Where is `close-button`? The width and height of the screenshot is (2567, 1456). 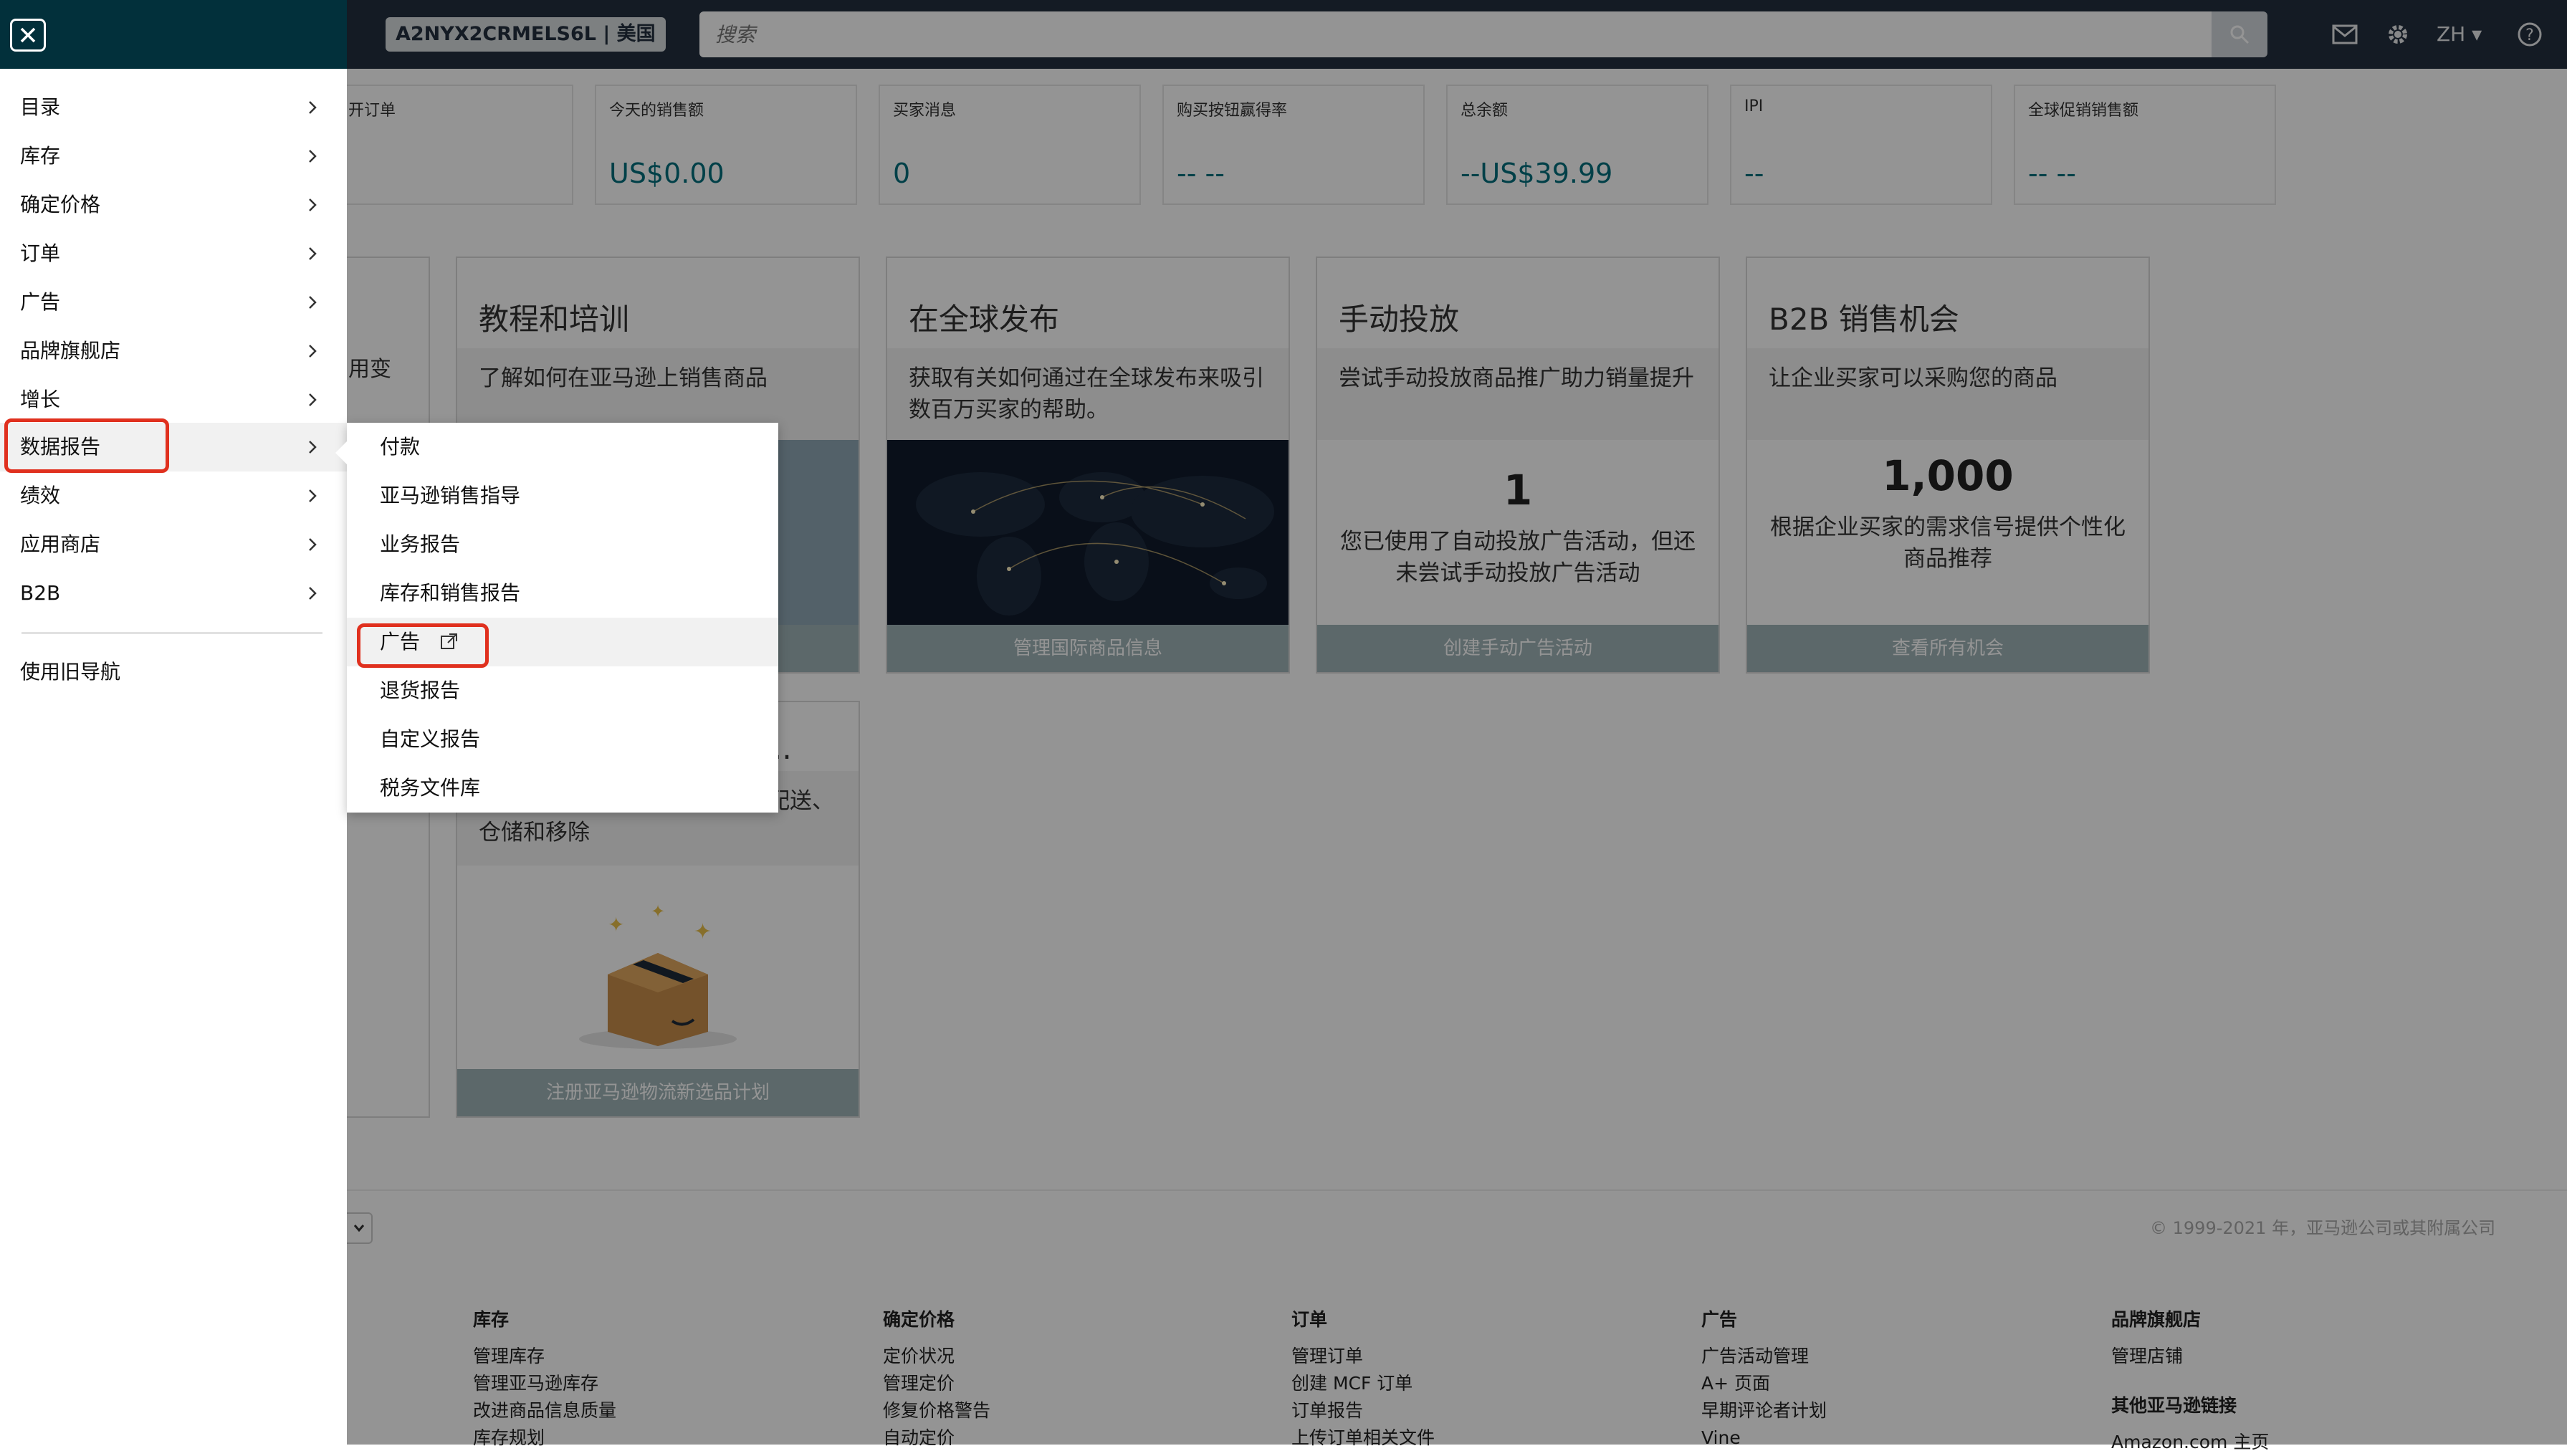 close-button is located at coordinates (28, 35).